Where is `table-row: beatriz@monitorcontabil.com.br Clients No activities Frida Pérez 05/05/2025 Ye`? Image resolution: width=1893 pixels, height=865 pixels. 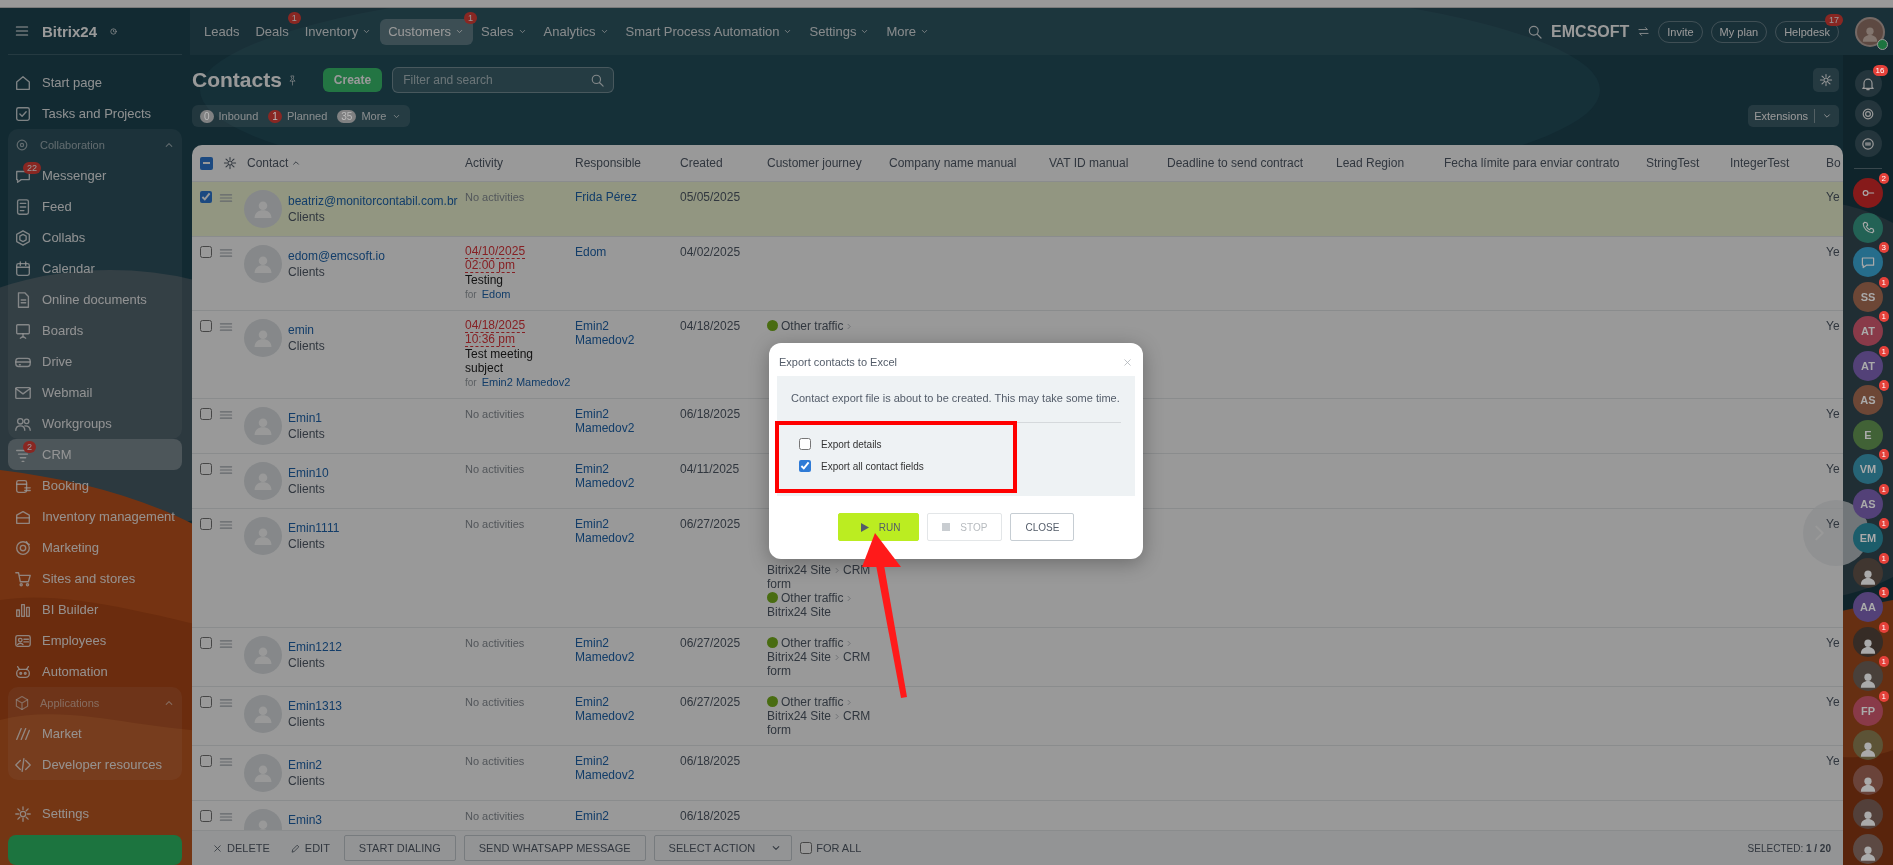 table-row: beatriz@monitorcontabil.com.br Clients No activities Frida Pérez 05/05/2025 Ye is located at coordinates (1017, 209).